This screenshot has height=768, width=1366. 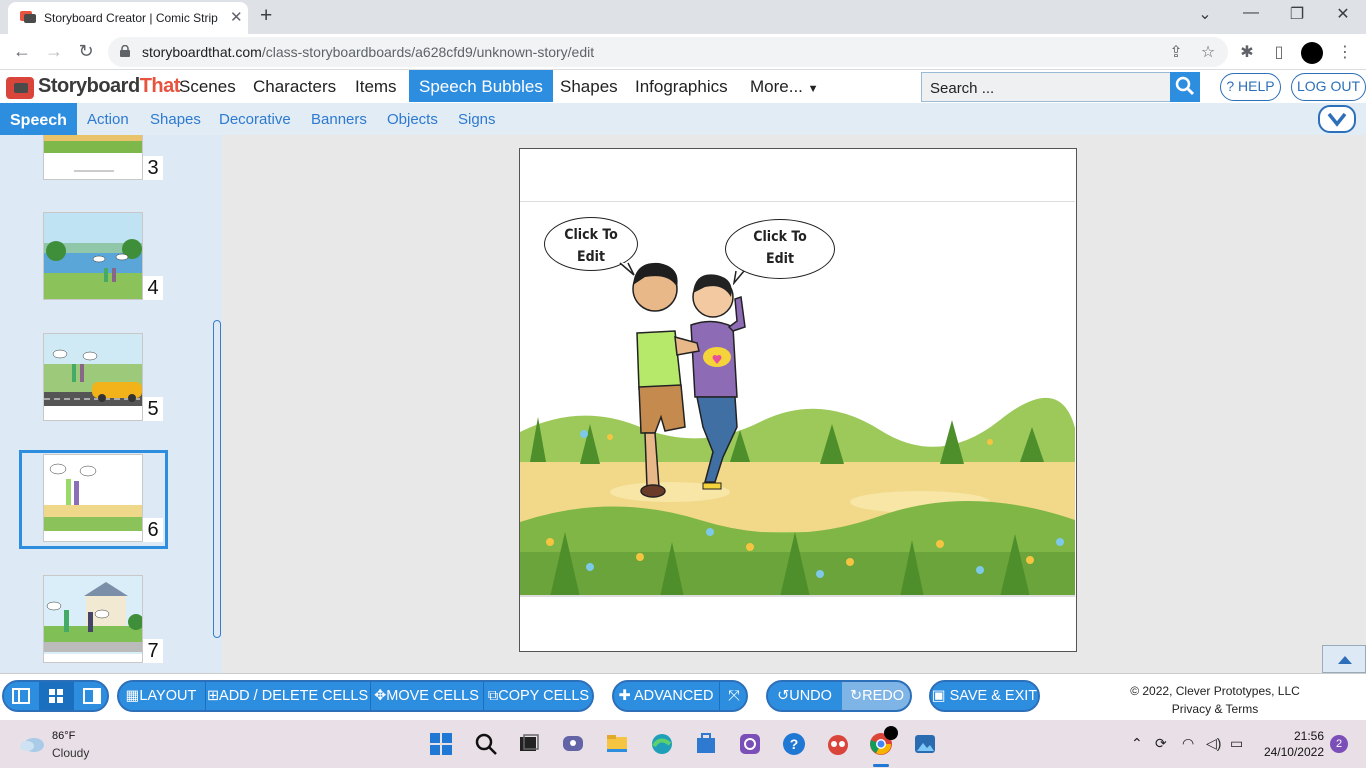 I want to click on layout-view-group, so click(x=55, y=696).